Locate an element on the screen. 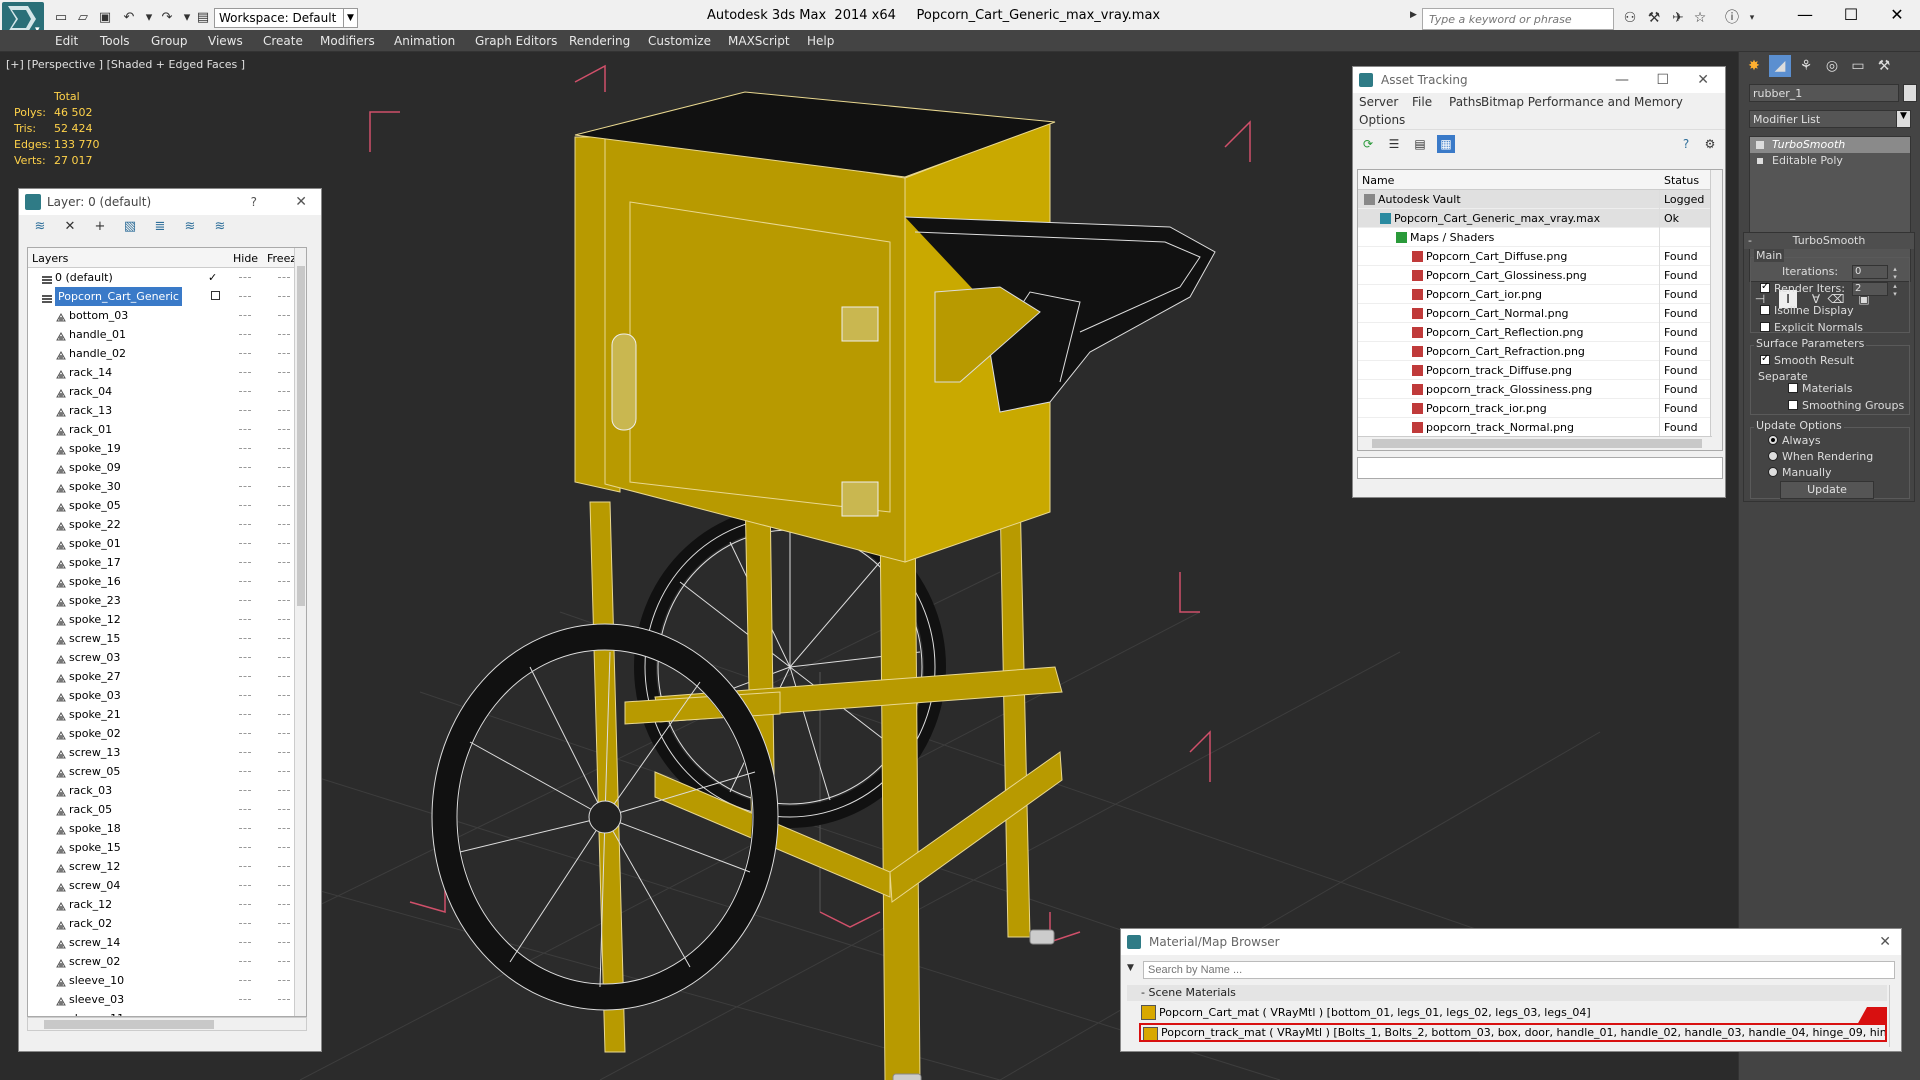  menu-group: Group is located at coordinates (169, 41).